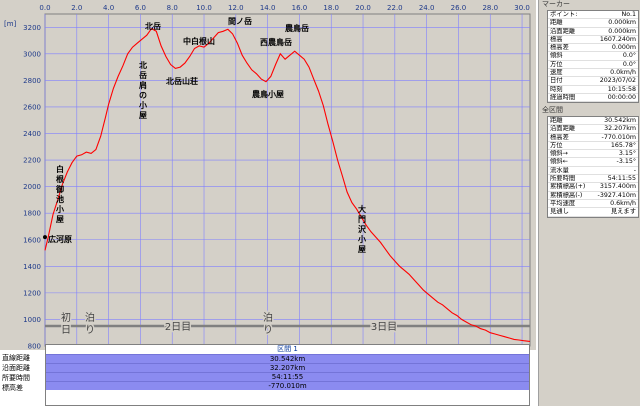  I want to click on panel-row: 傾斜→ 3.15°, so click(593, 154).